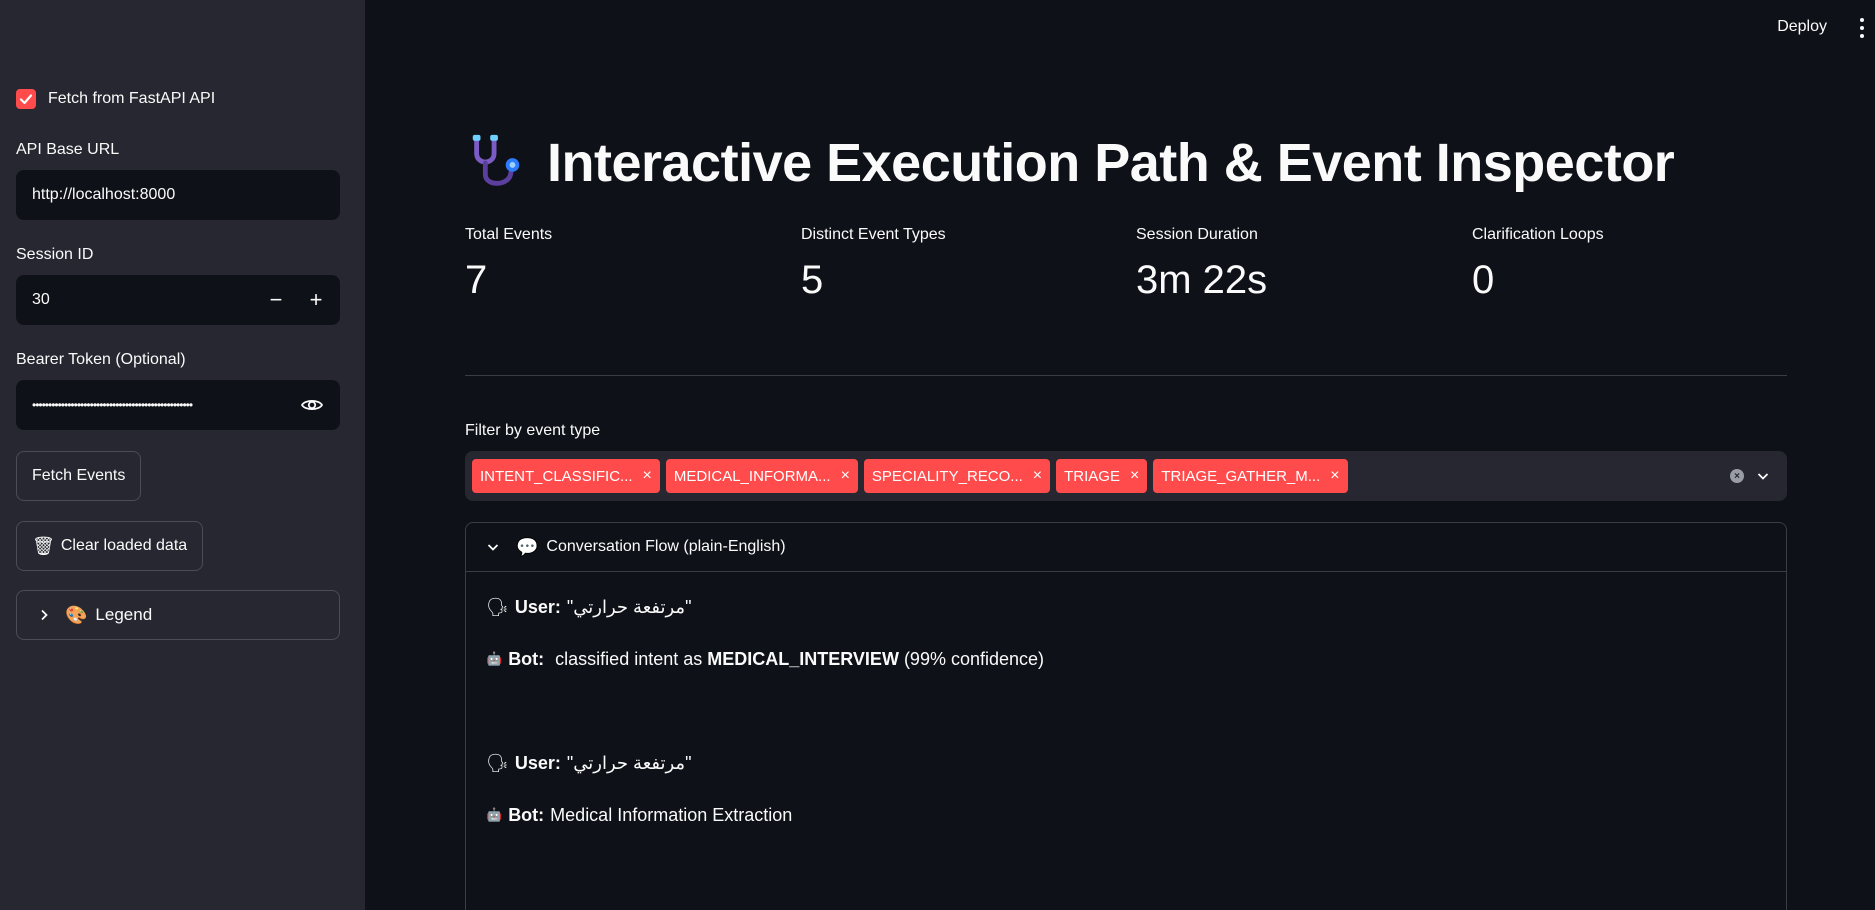 The width and height of the screenshot is (1875, 910). I want to click on expander-title: 💬 Conversation Flow (plain-English), so click(651, 547).